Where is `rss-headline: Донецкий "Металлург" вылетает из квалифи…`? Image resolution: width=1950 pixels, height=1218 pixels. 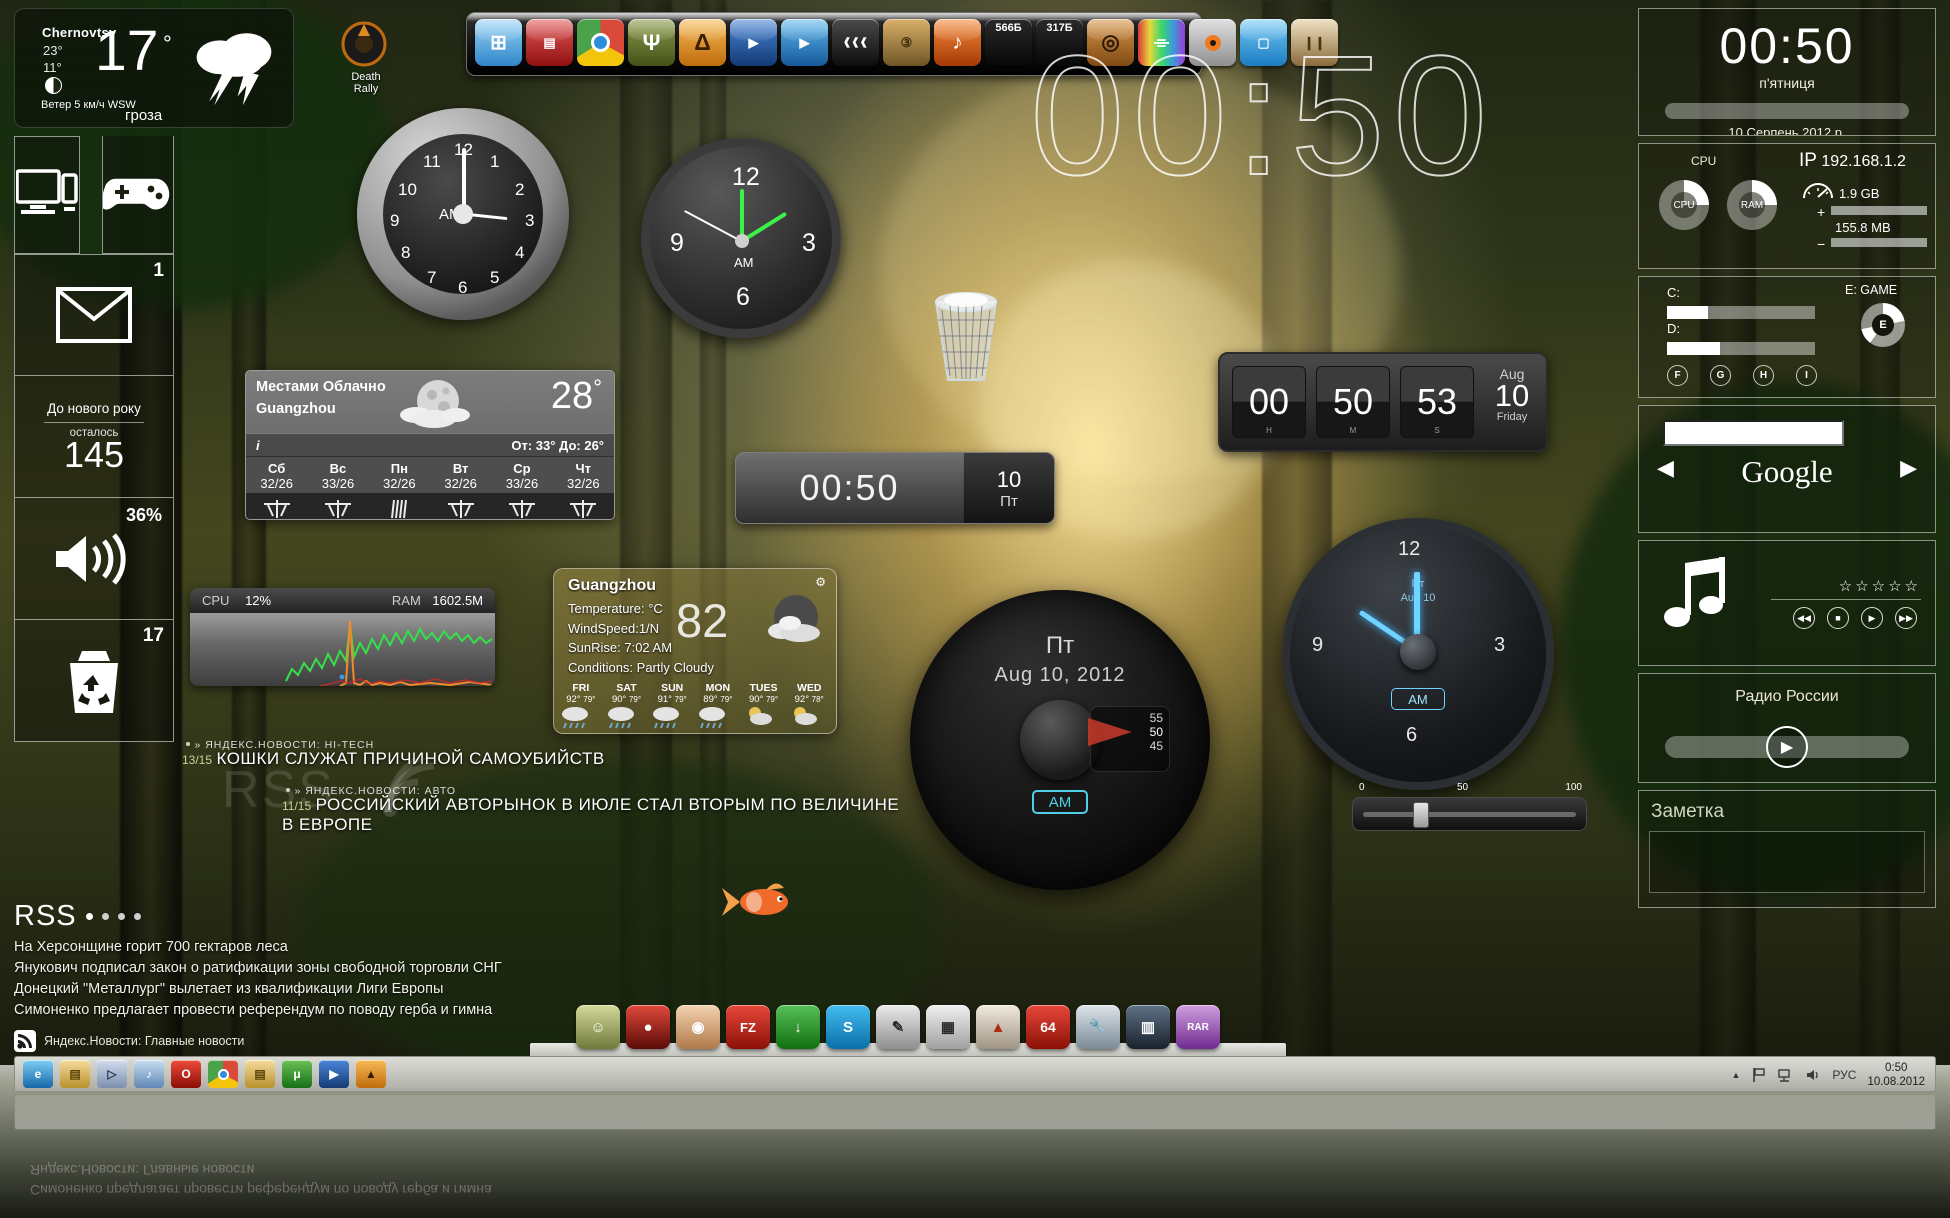 rss-headline: Донецкий "Металлург" вылетает из квалифи… is located at coordinates (514, 989).